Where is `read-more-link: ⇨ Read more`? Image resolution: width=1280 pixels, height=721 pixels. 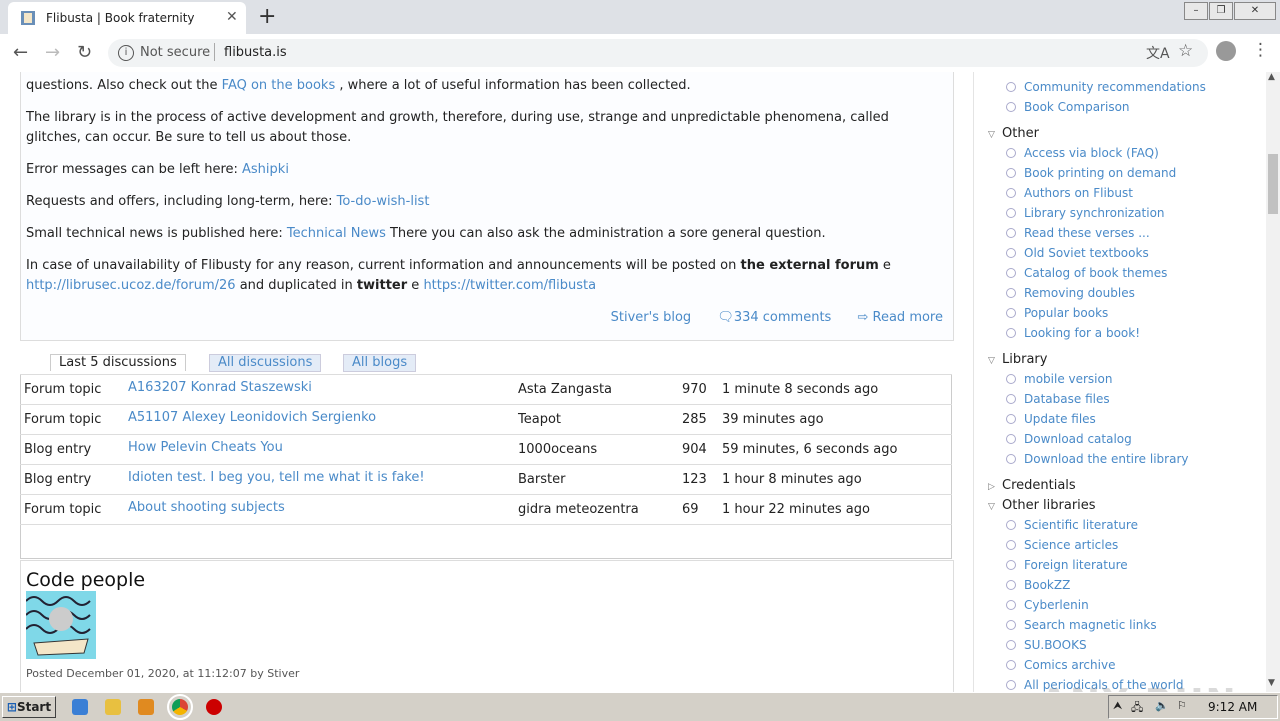
read-more-link: ⇨ Read more is located at coordinates (900, 317).